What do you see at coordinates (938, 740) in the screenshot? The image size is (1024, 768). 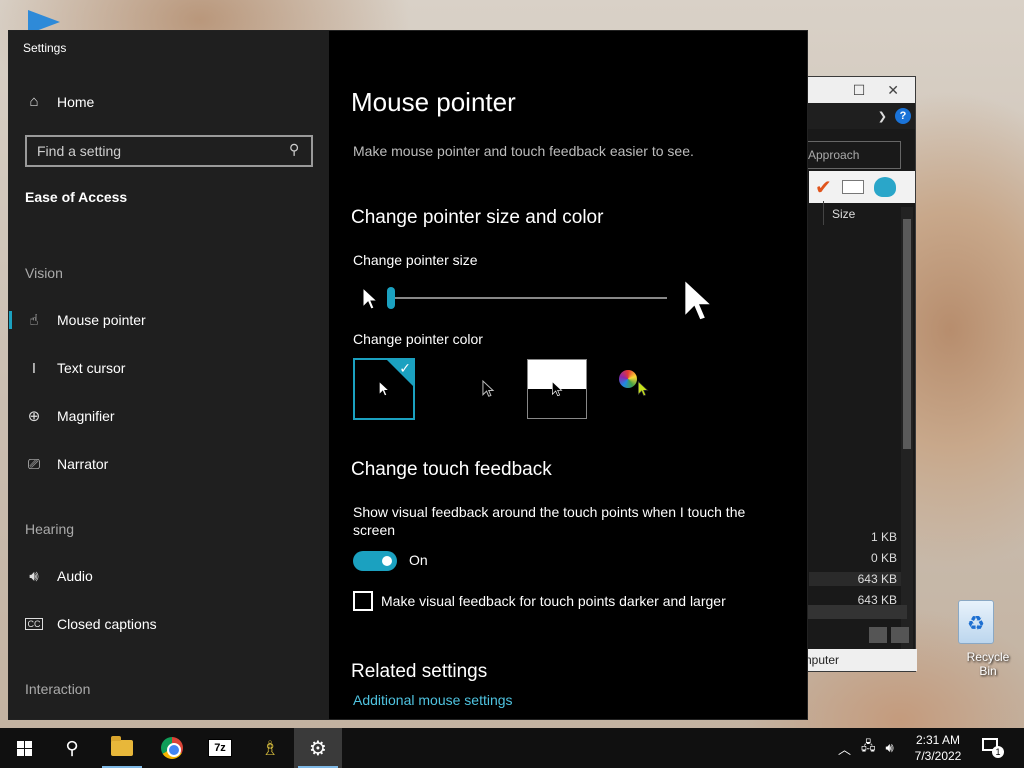 I see `clock-time: 2:31 AM` at bounding box center [938, 740].